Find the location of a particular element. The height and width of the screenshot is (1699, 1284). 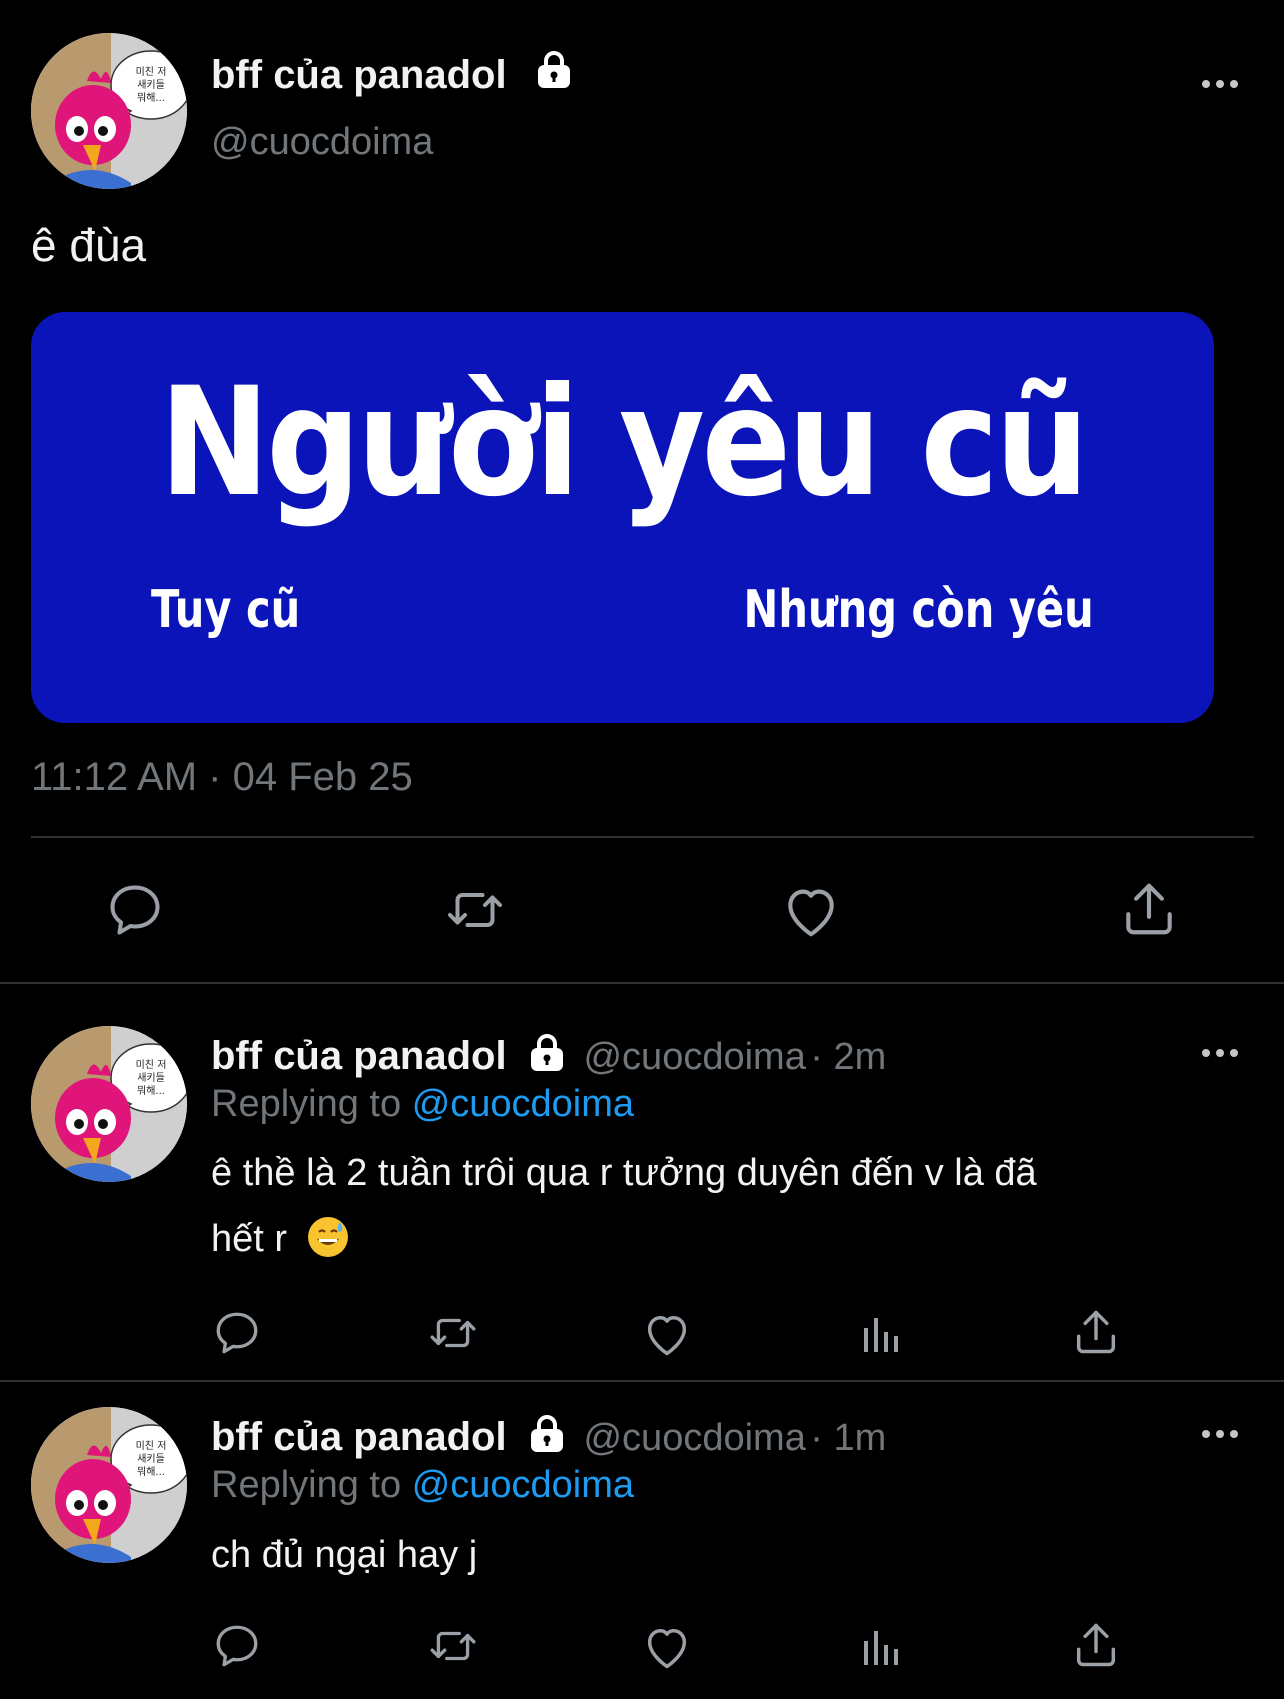

reply-text: ch đủ ngại hay j is located at coordinates (344, 1555).